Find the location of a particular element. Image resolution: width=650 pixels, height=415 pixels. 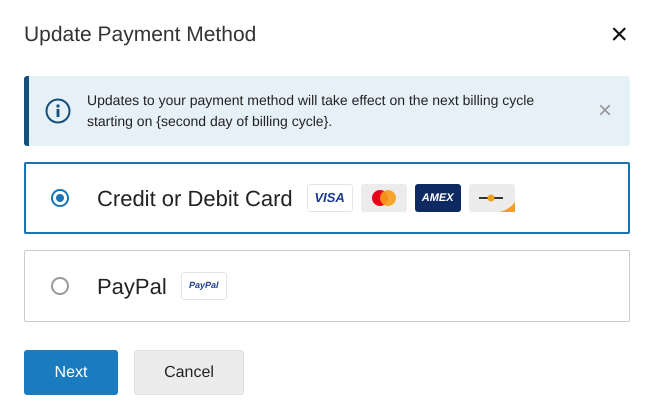

option-label: Credit or Debit Card is located at coordinates (195, 198).